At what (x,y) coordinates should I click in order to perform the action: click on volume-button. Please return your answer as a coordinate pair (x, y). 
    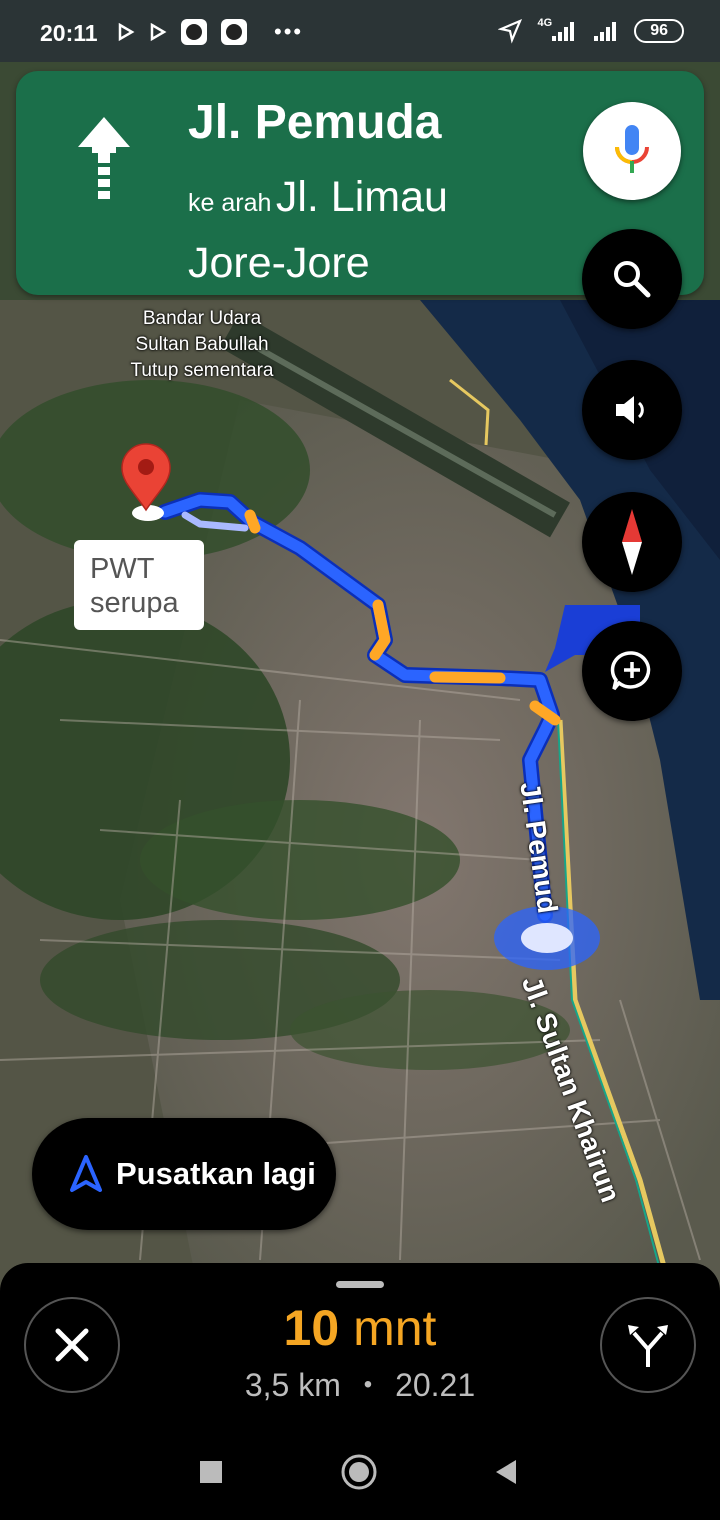
    Looking at the image, I should click on (632, 410).